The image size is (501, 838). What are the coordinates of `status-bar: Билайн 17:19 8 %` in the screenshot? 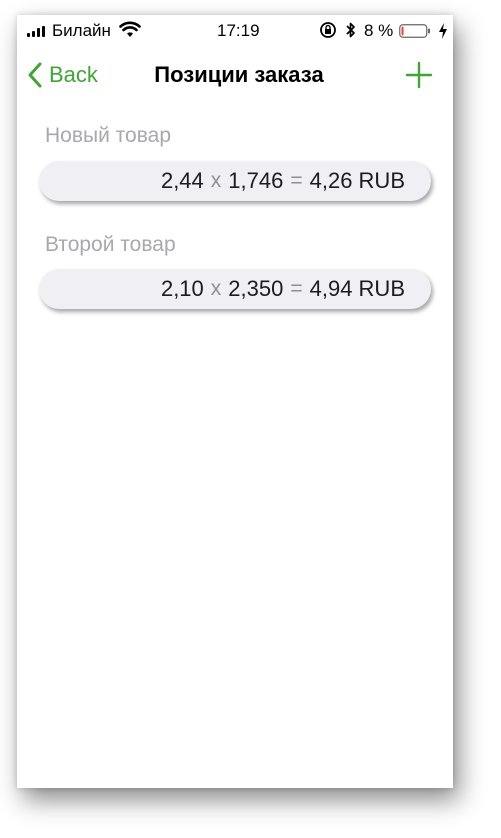 It's located at (235, 31).